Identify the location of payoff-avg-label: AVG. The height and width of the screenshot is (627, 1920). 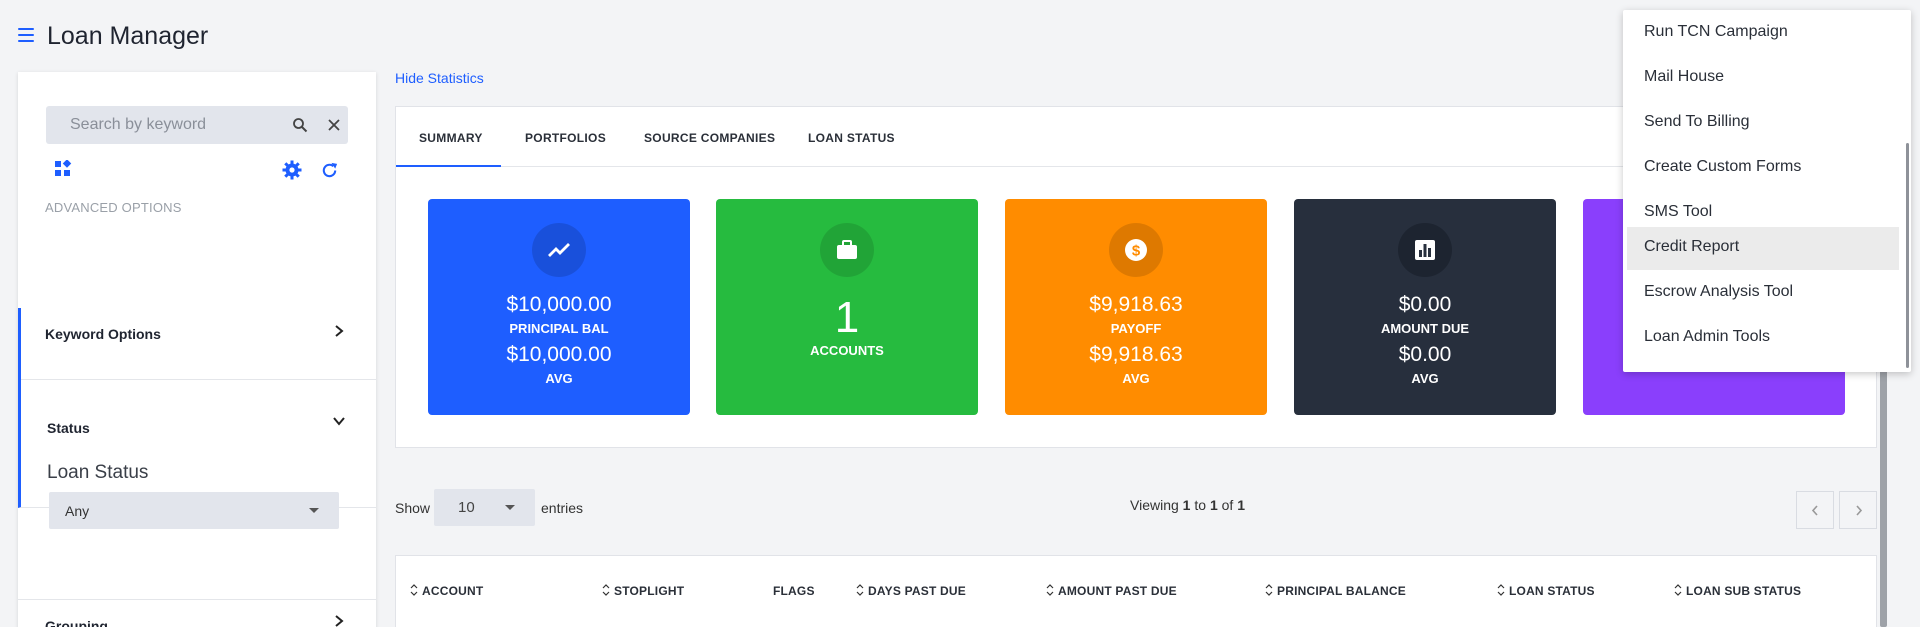
(1136, 378).